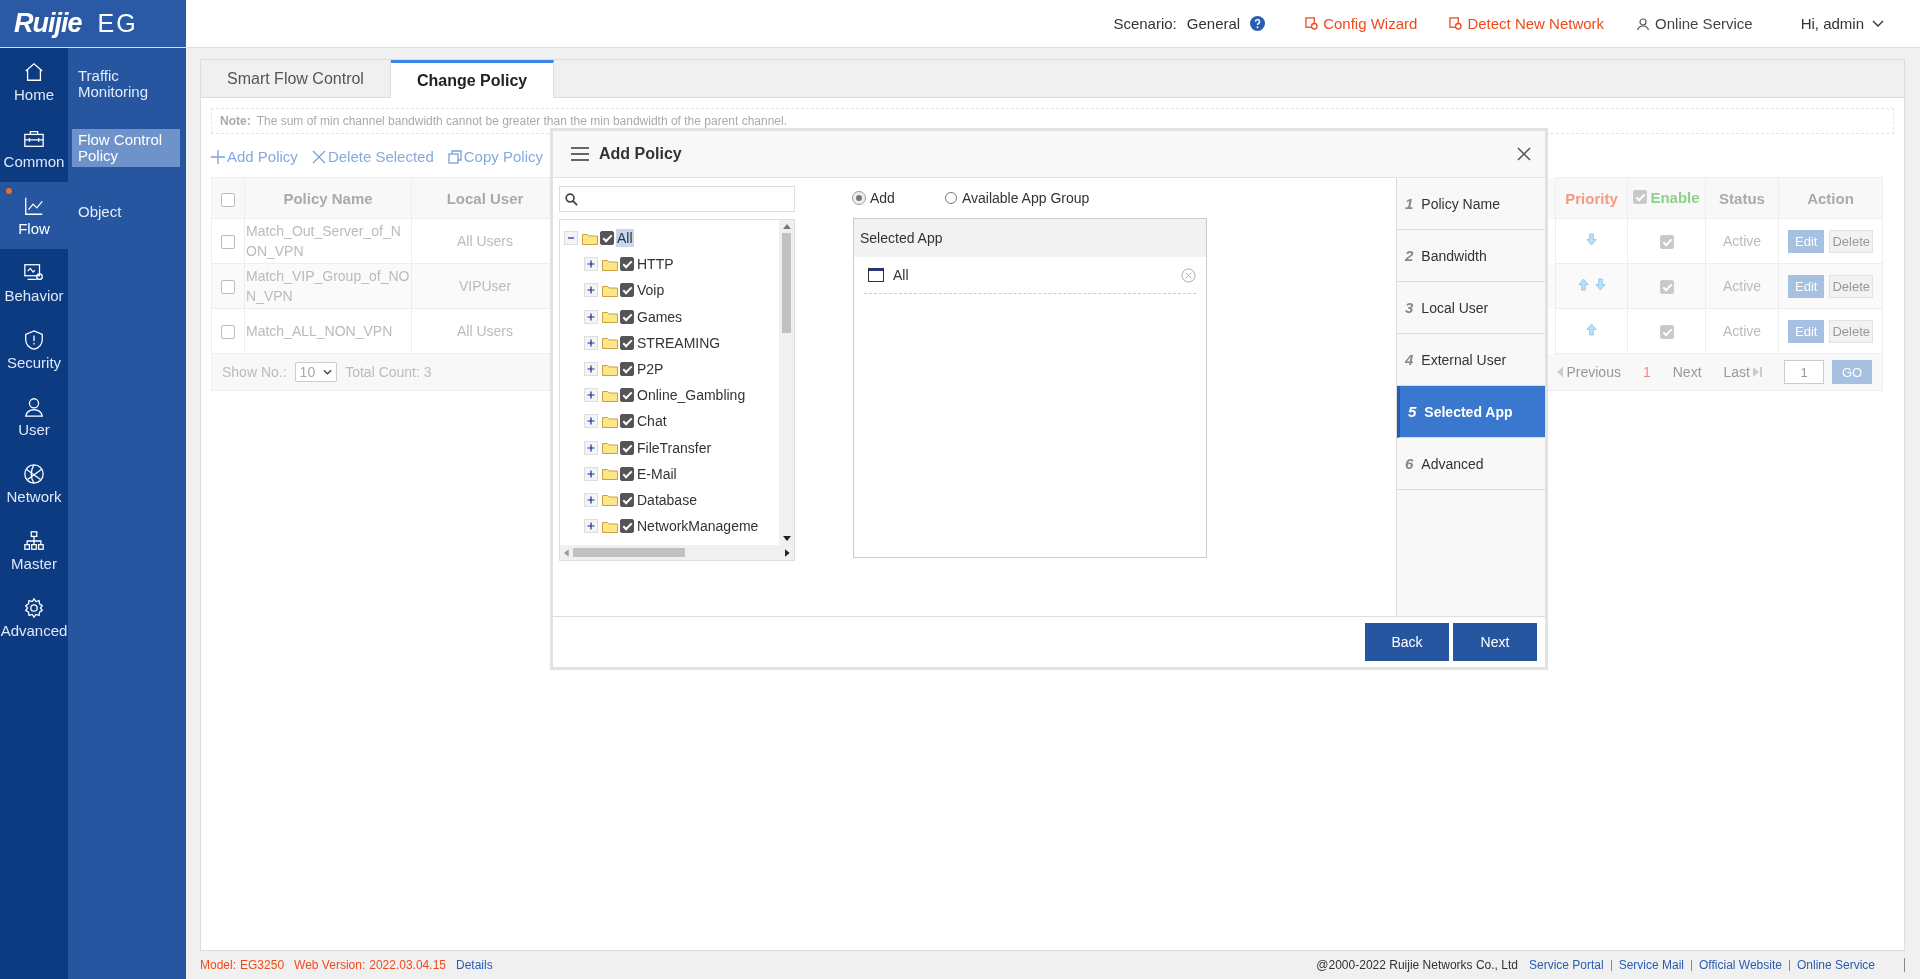 This screenshot has height=979, width=1920. Describe the element at coordinates (1407, 642) in the screenshot. I see `back-button: Back` at that location.